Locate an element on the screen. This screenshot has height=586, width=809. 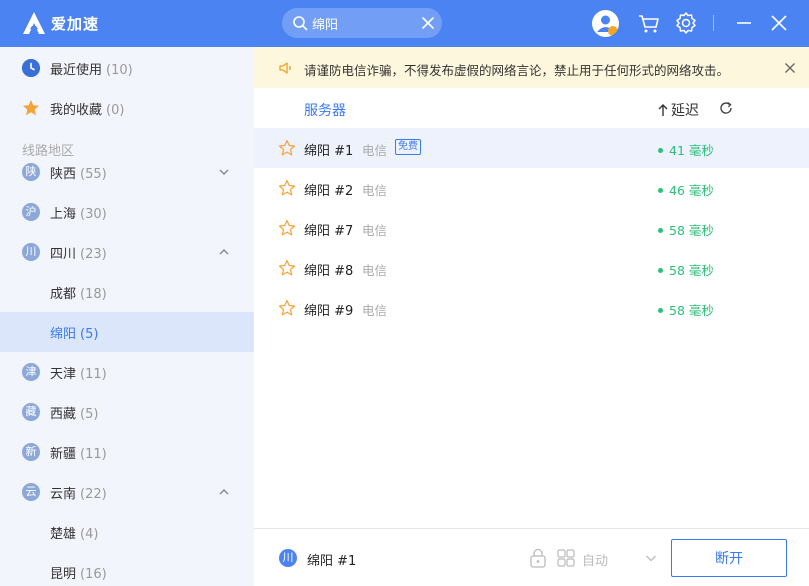
mode-grid-icon is located at coordinates (566, 558).